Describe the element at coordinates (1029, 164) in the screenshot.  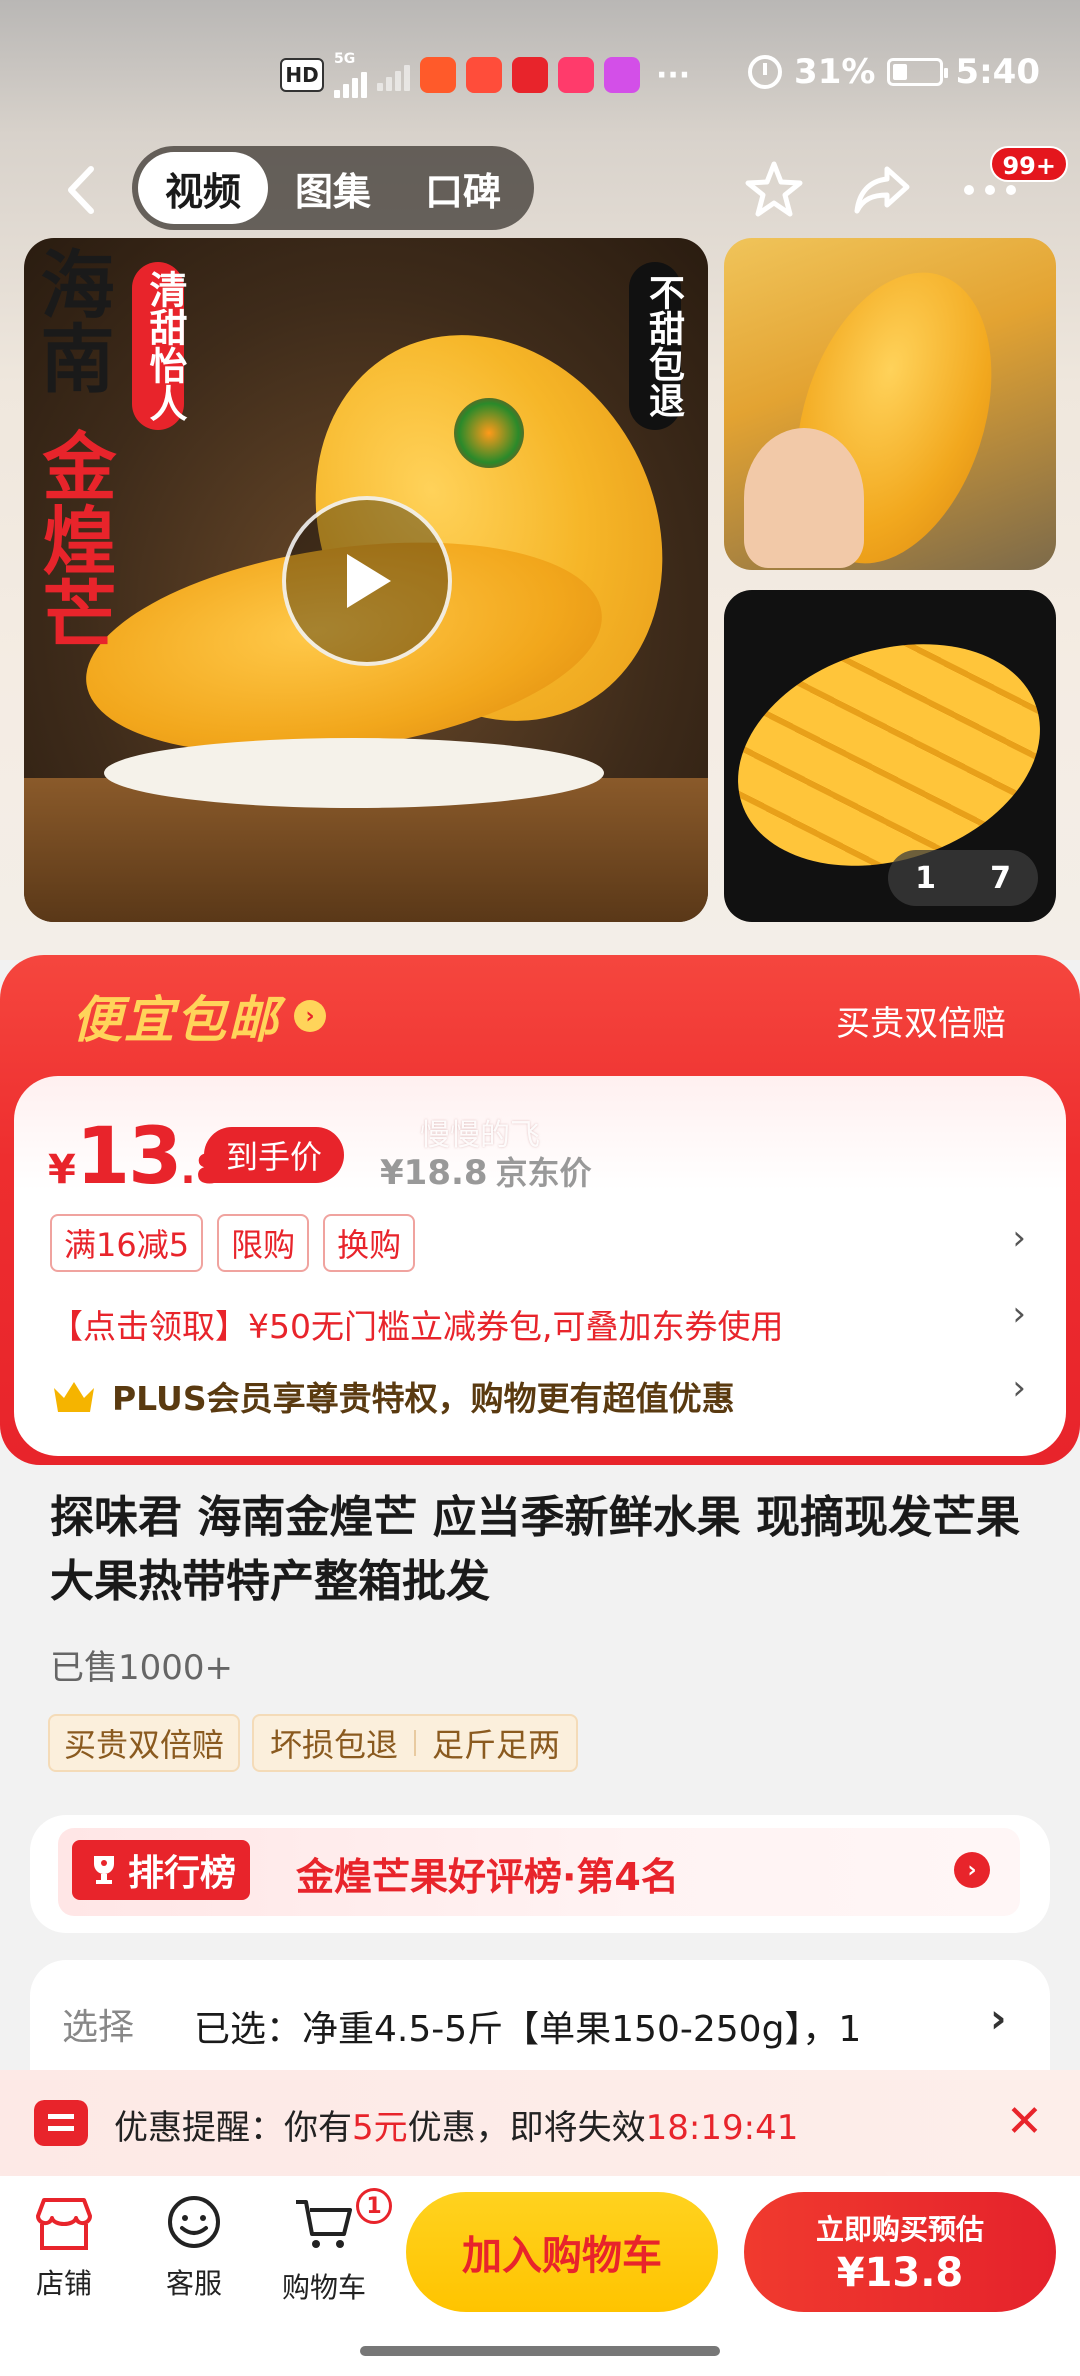
I see `notification-badge: 99+` at that location.